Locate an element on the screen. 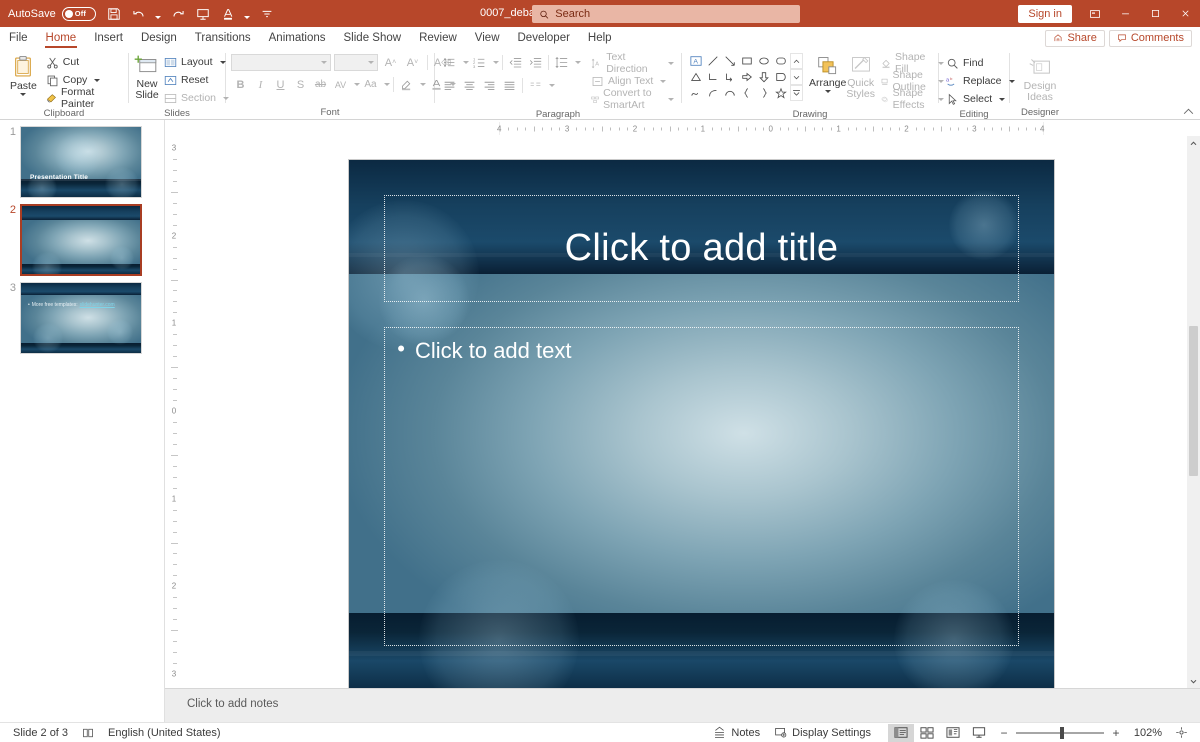 Image resolution: width=1200 pixels, height=742 pixels. columns-dropdown-icon is located at coordinates (552, 85).